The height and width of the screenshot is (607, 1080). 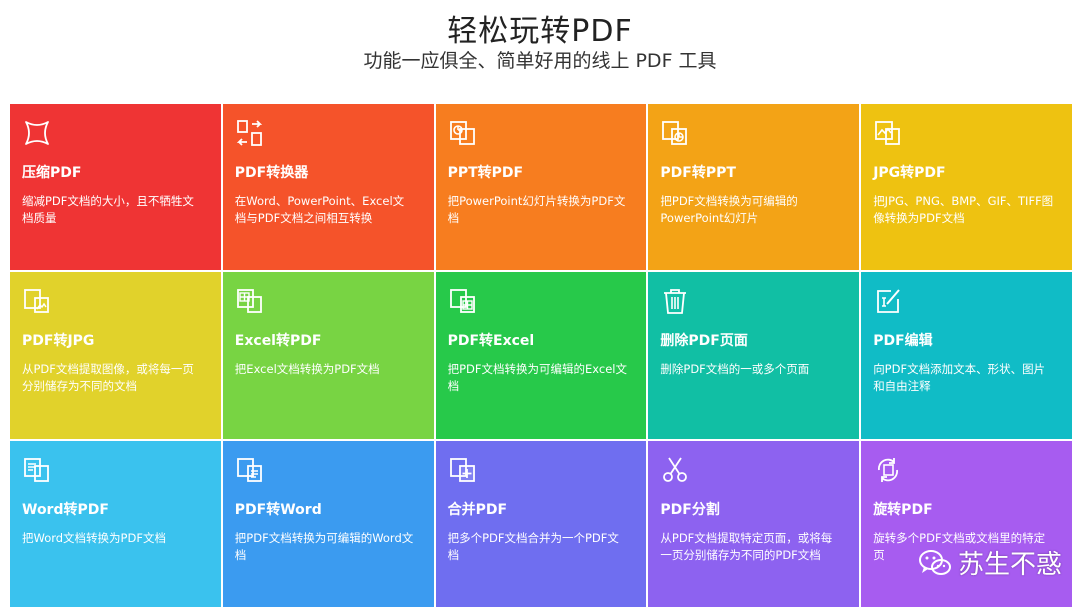 What do you see at coordinates (328, 355) in the screenshot?
I see `tool-card-excel-to-pdf: Excel转PDF 把Excel文档转换为PDF文档` at bounding box center [328, 355].